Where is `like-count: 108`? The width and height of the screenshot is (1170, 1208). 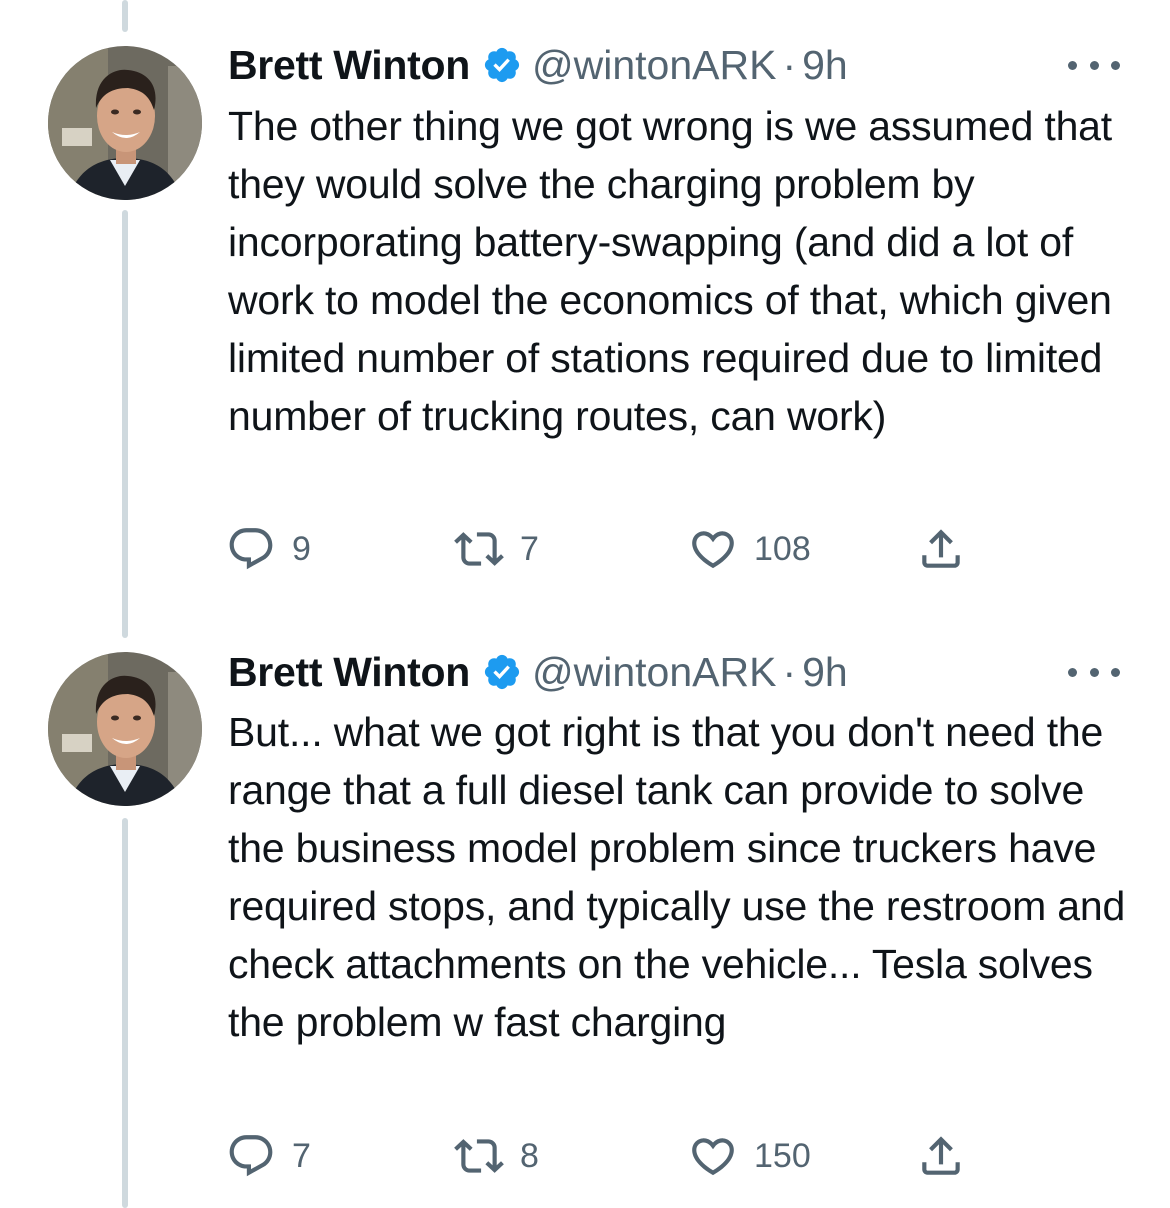 like-count: 108 is located at coordinates (782, 548).